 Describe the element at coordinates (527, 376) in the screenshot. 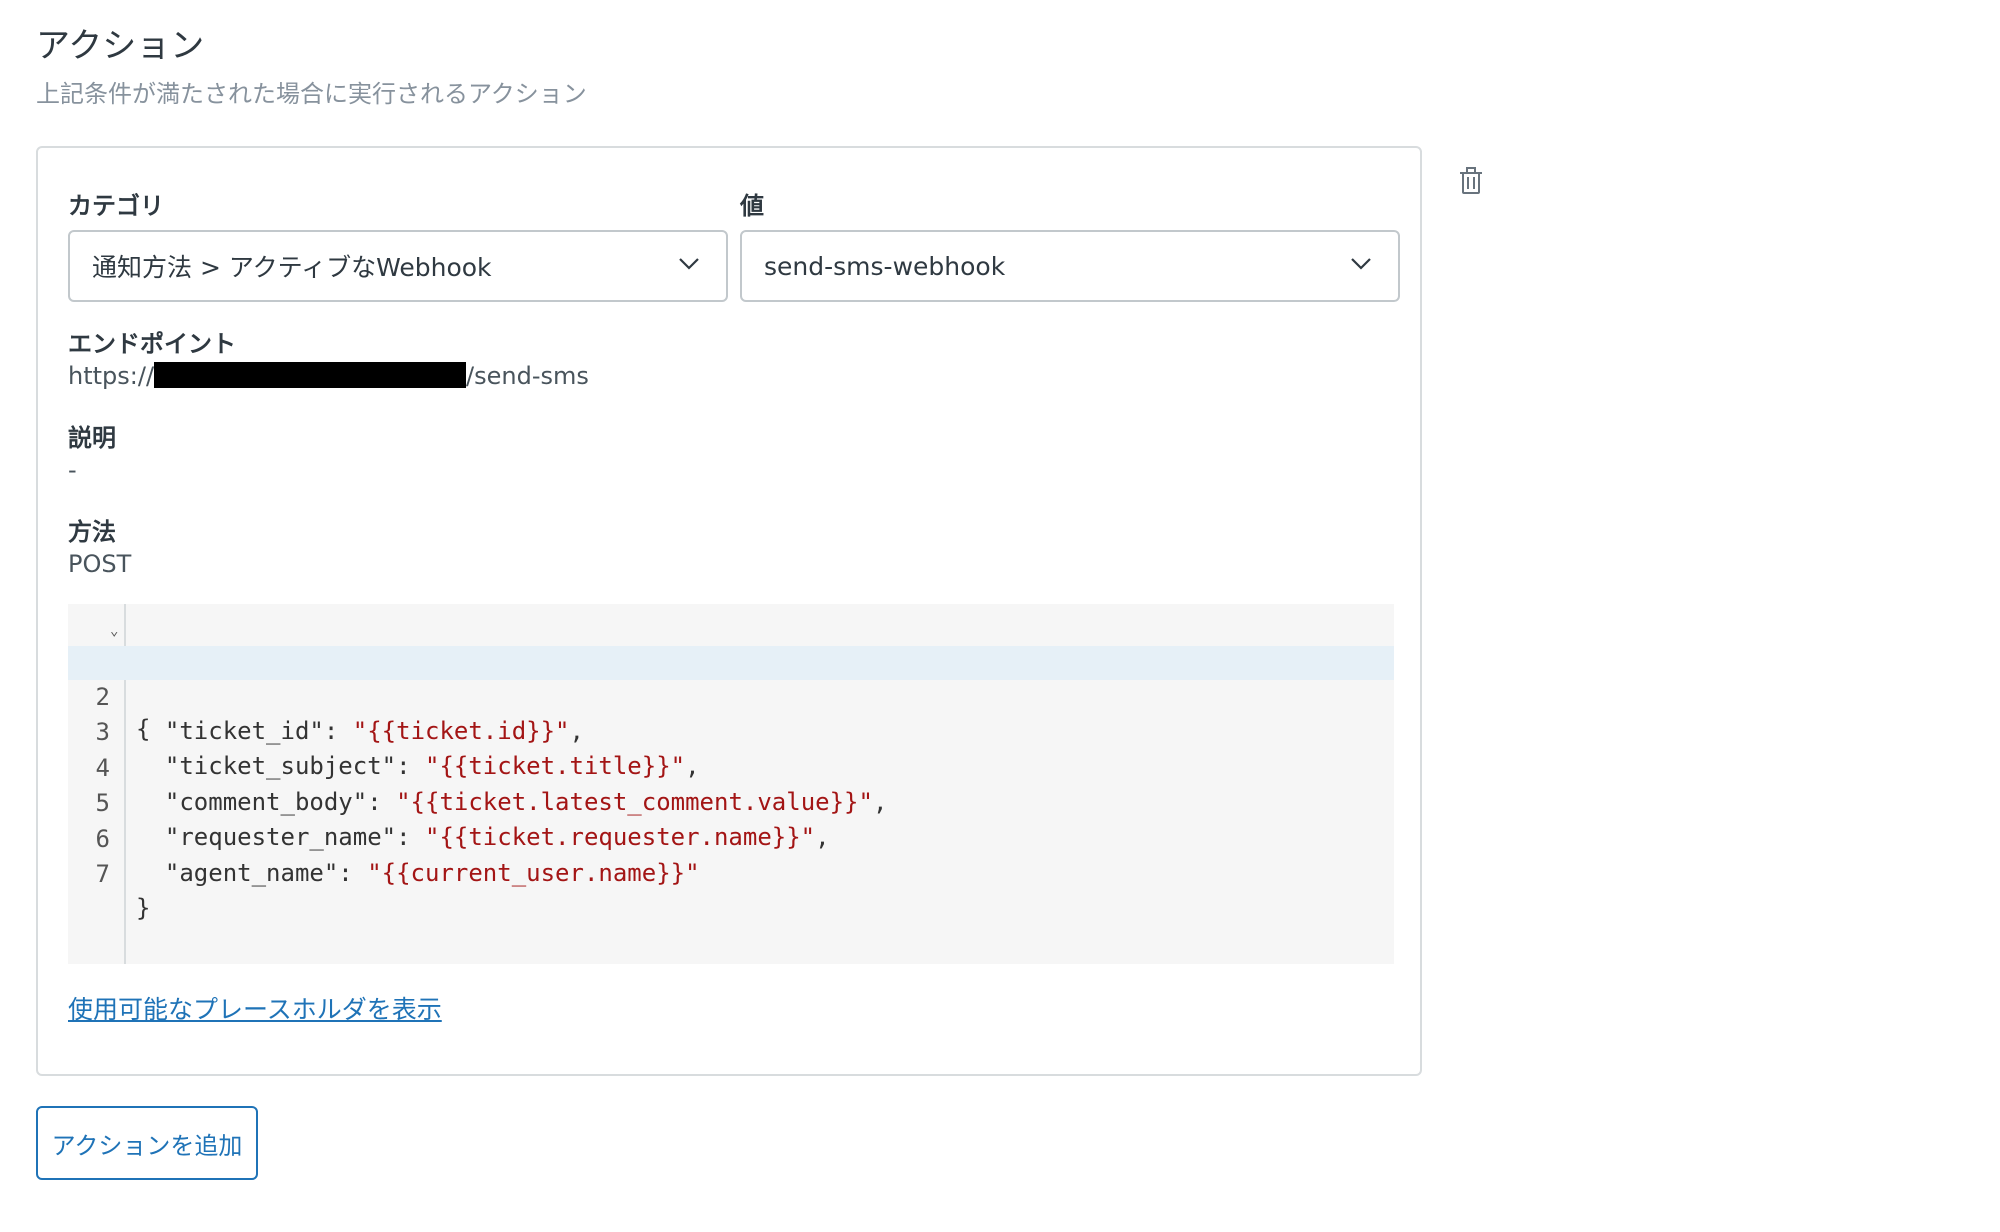

I see `endpoint-suffix: /send-sms` at that location.